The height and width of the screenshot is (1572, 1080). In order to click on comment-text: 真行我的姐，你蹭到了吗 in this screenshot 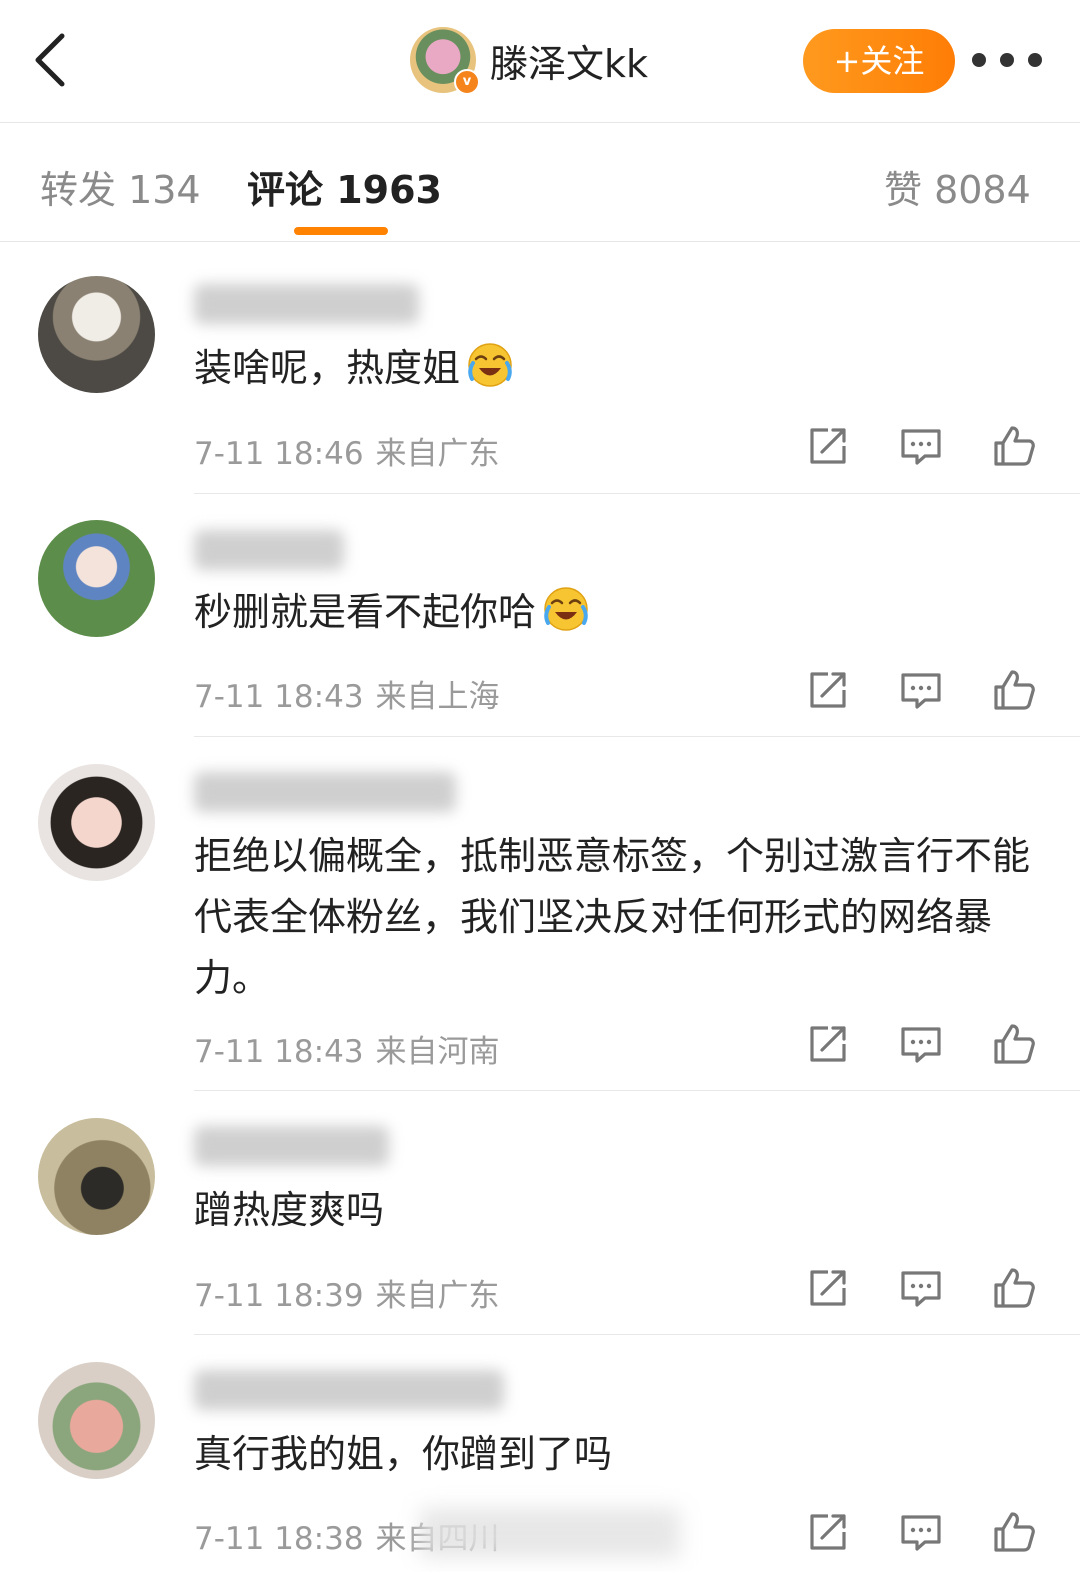, I will do `click(403, 1454)`.